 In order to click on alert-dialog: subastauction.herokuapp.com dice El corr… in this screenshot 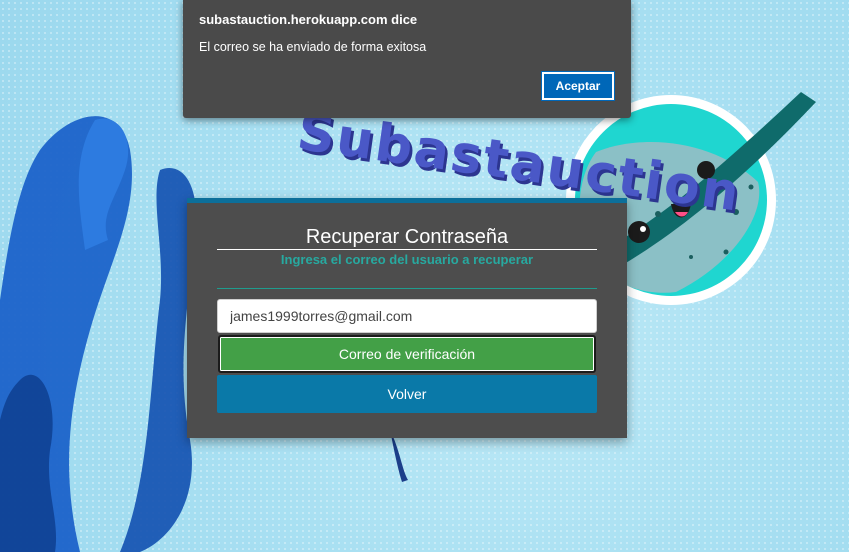, I will do `click(407, 59)`.